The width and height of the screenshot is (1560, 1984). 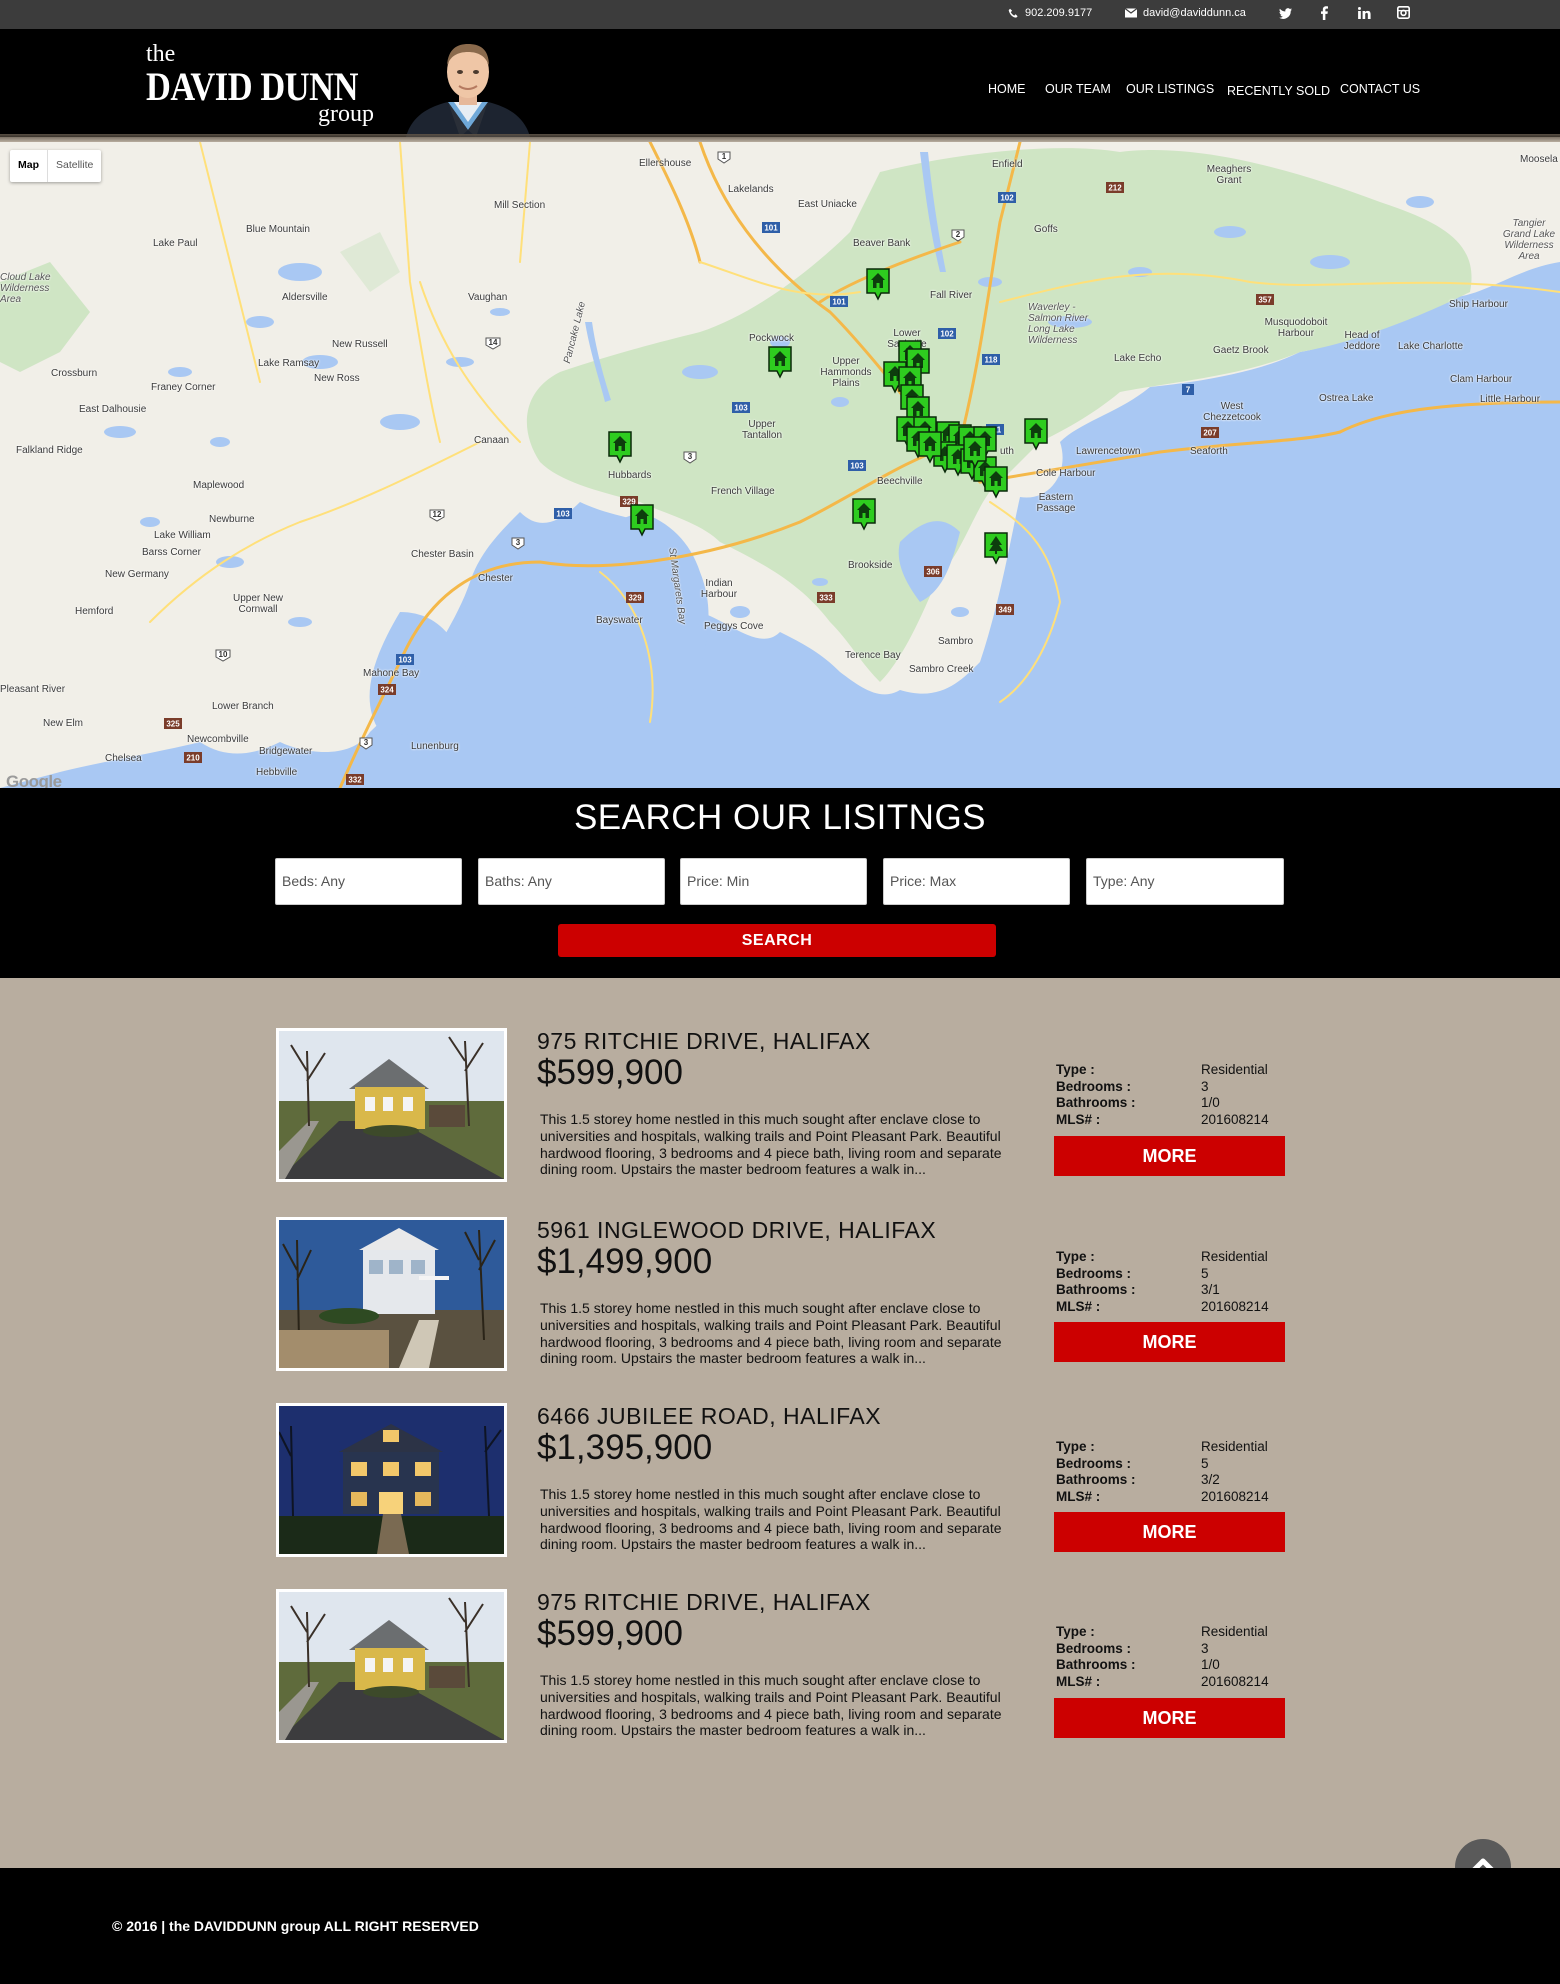 What do you see at coordinates (219, 485) in the screenshot?
I see `map-place-label: Maplewood` at bounding box center [219, 485].